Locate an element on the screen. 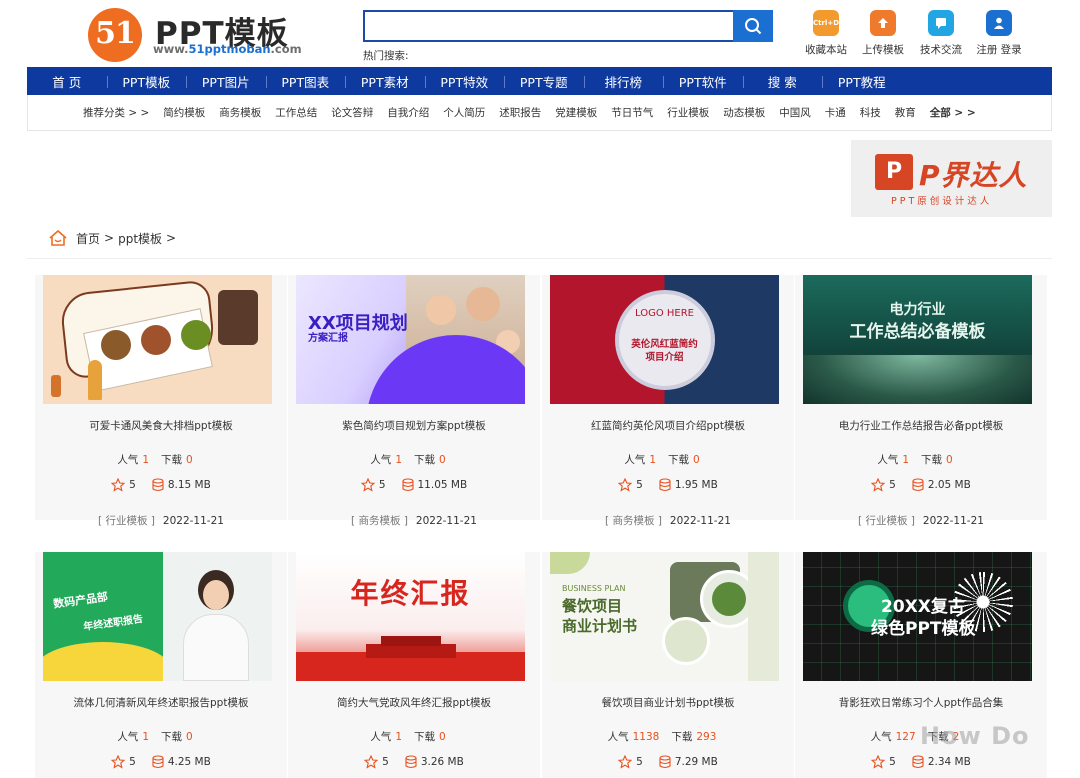 This screenshot has width=1080, height=778. category-item: 动态模板 is located at coordinates (744, 112).